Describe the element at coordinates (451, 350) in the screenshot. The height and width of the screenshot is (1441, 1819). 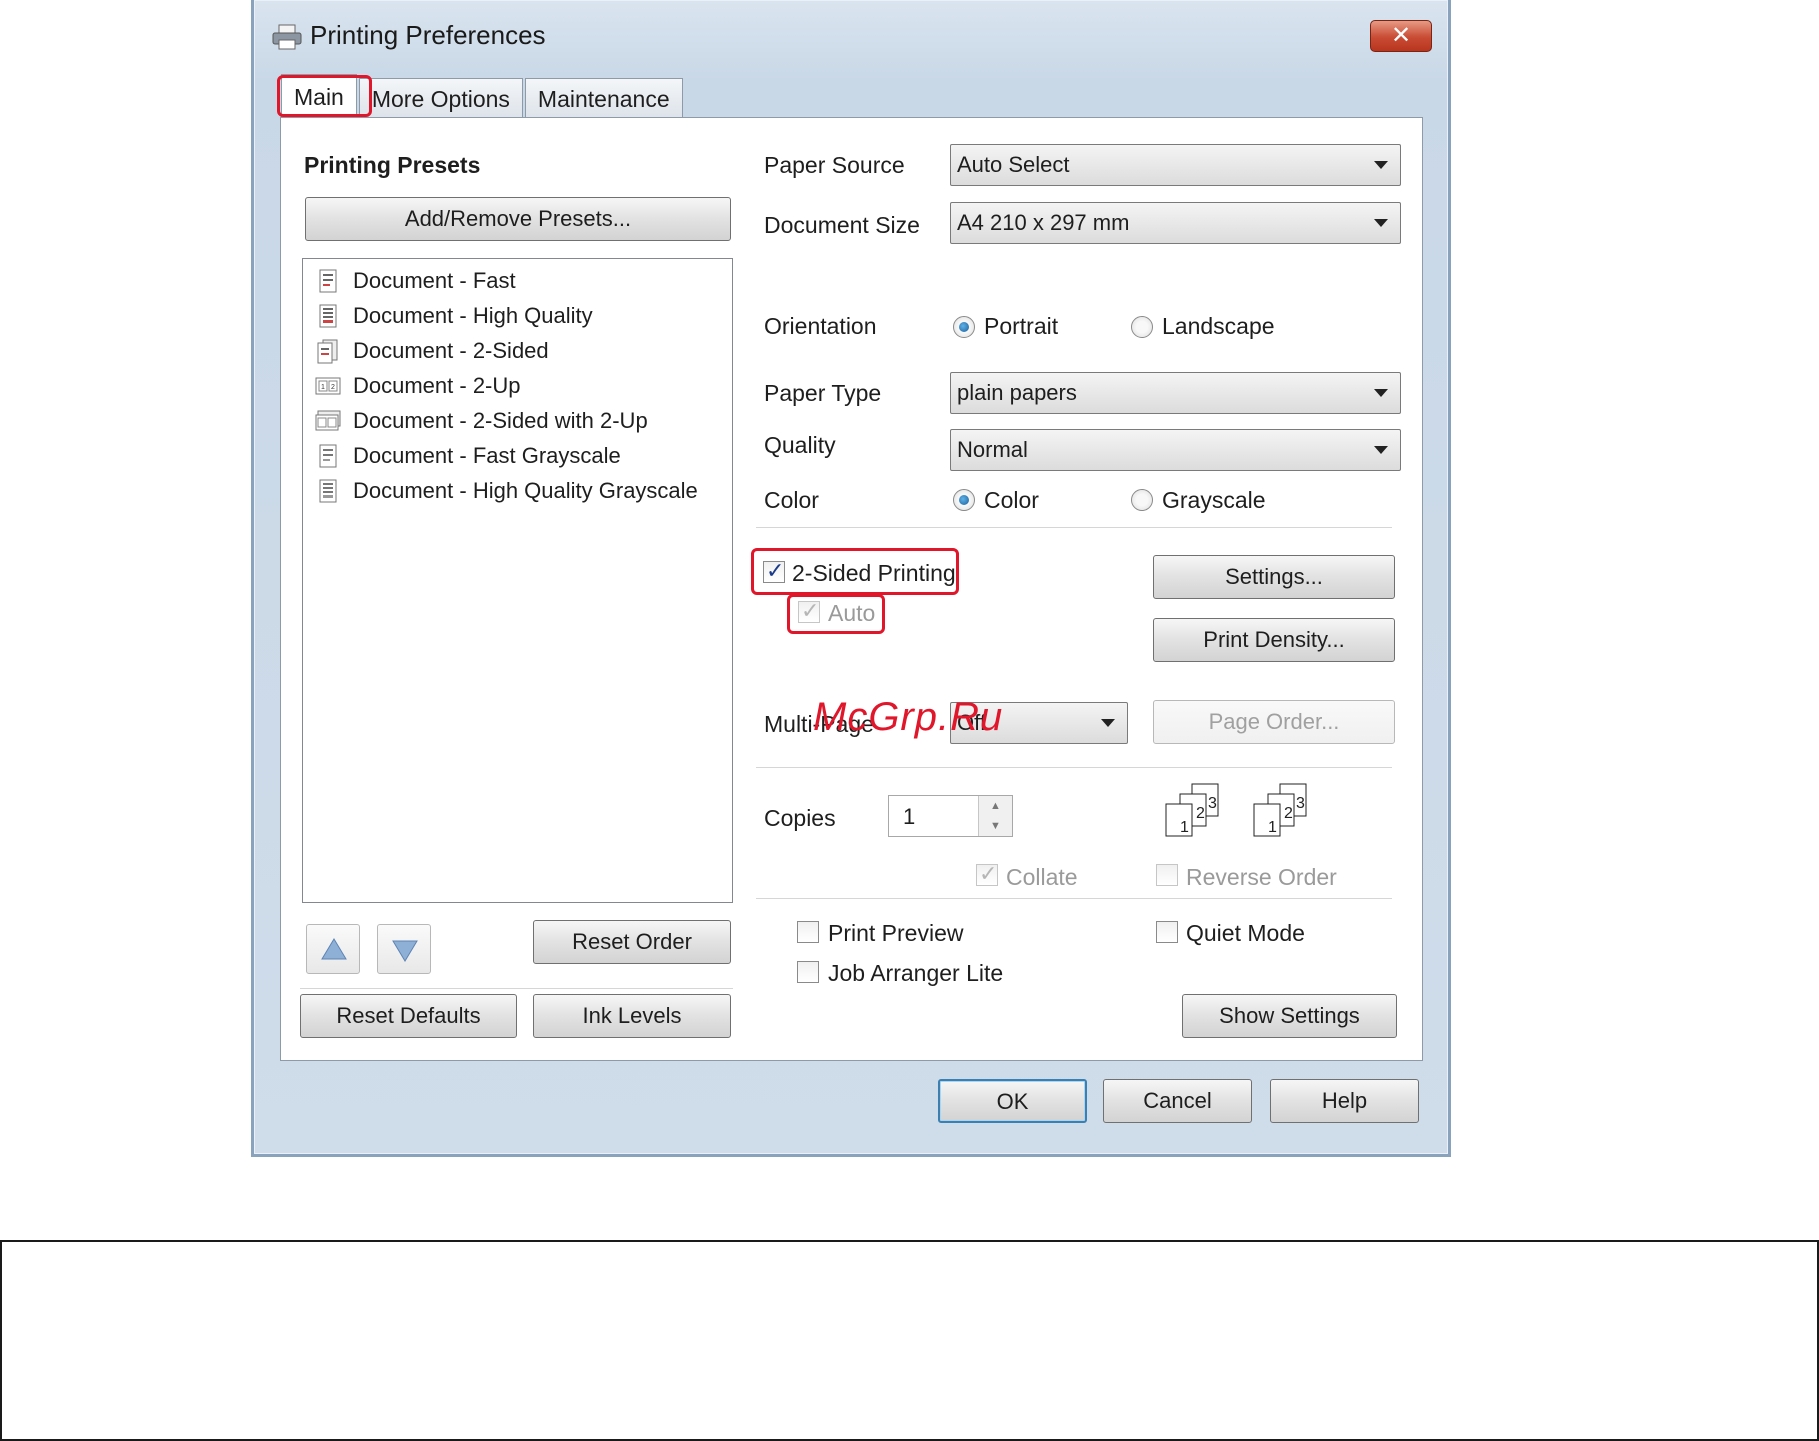
I see `preset-label: Document - 2-Sided` at that location.